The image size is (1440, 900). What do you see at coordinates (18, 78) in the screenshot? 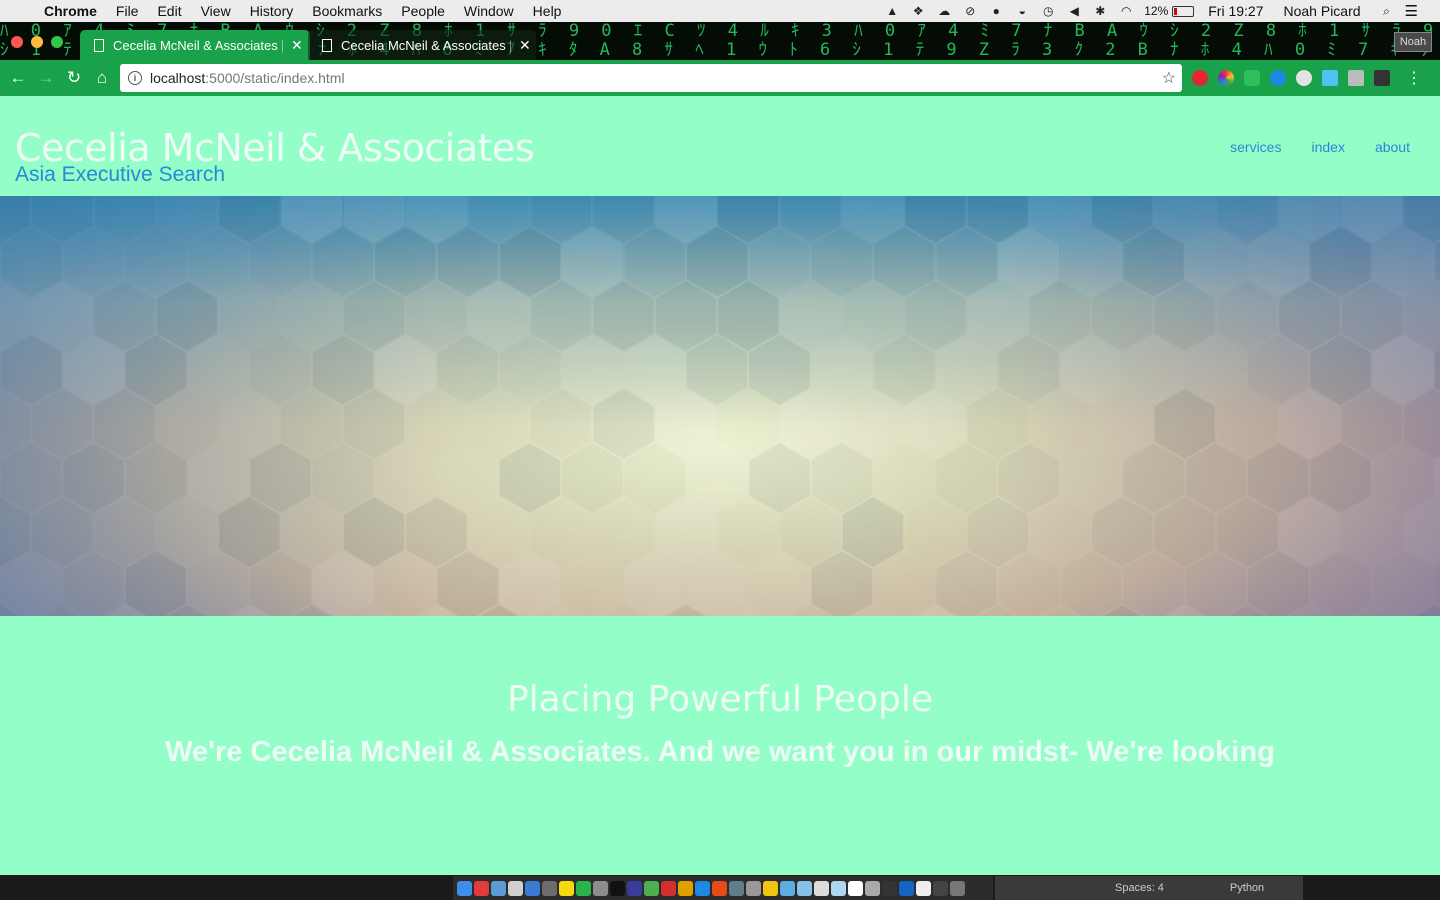
I see `back-icon: ←` at bounding box center [18, 78].